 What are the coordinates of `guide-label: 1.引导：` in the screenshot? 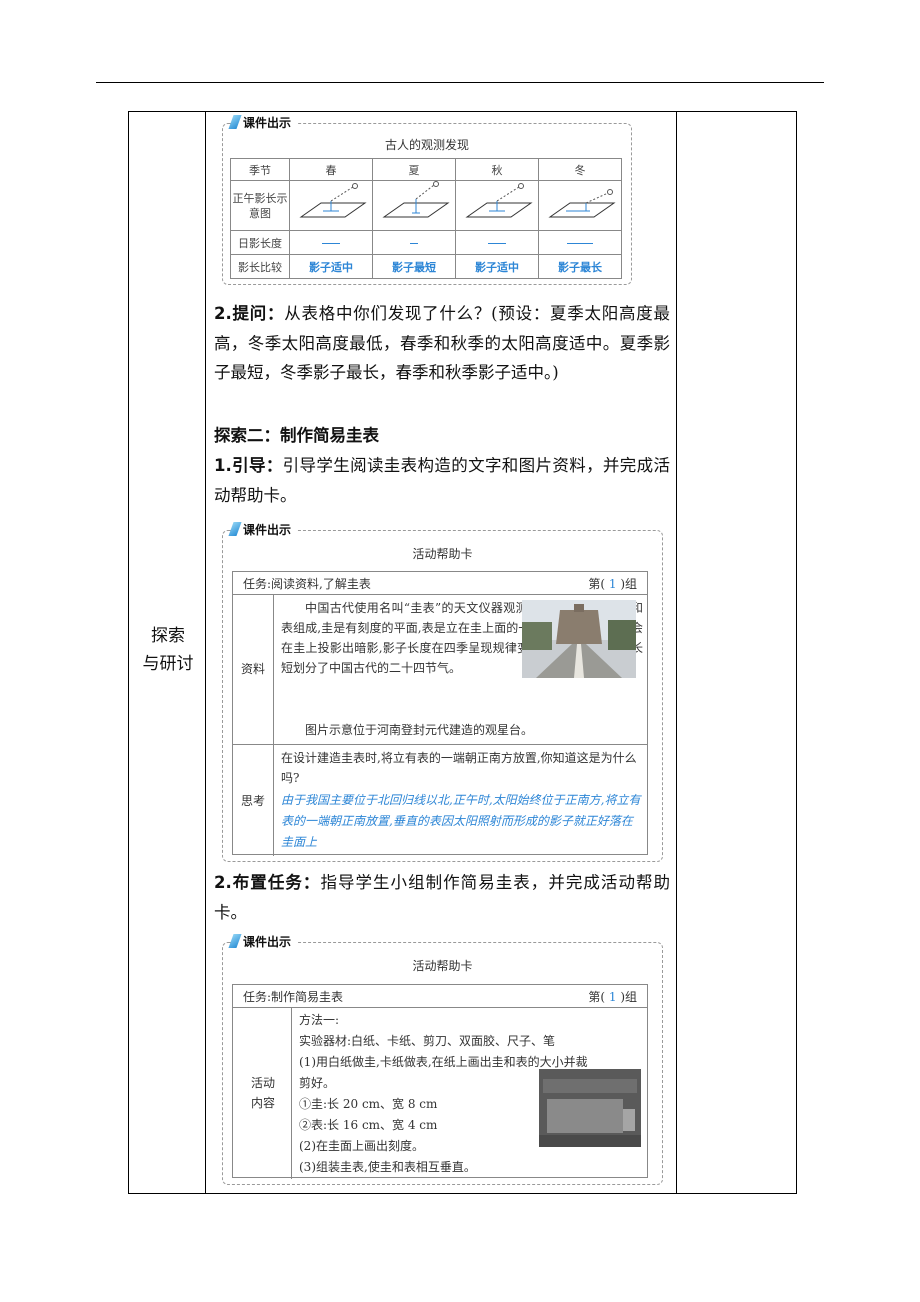 It's located at (248, 465).